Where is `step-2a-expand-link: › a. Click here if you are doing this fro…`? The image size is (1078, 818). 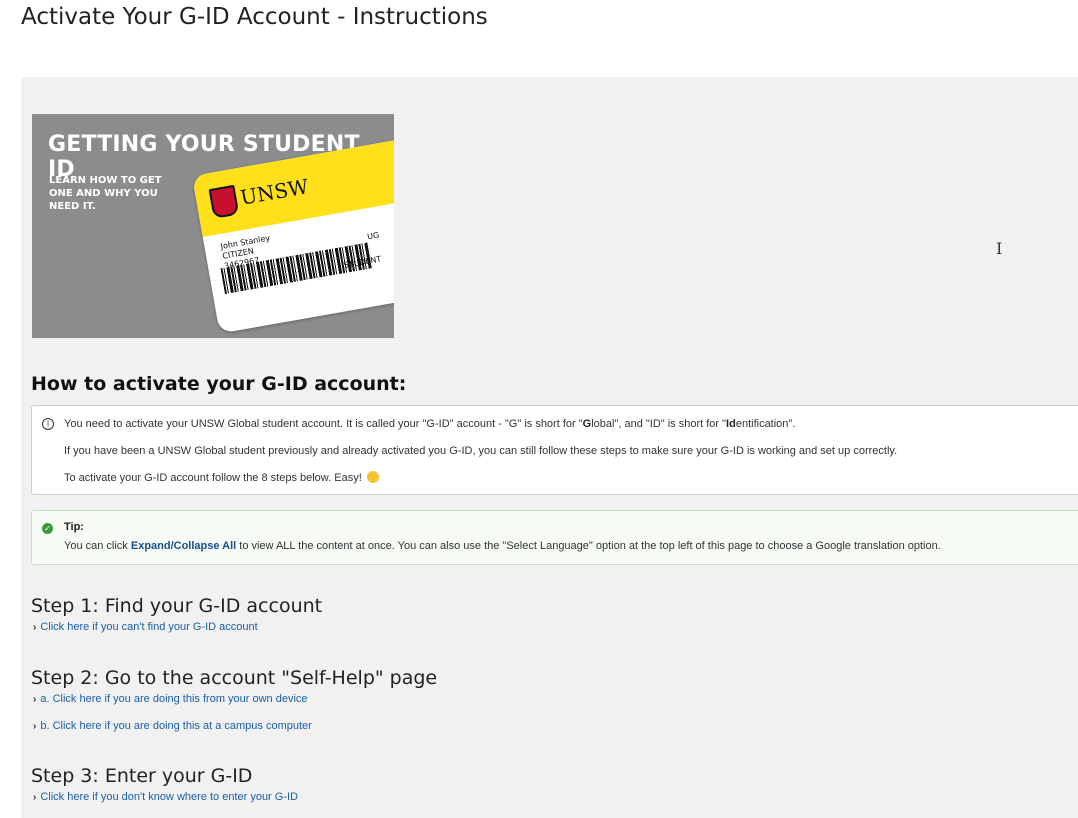
step-2a-expand-link: › a. Click here if you are doing this fro… is located at coordinates (170, 699).